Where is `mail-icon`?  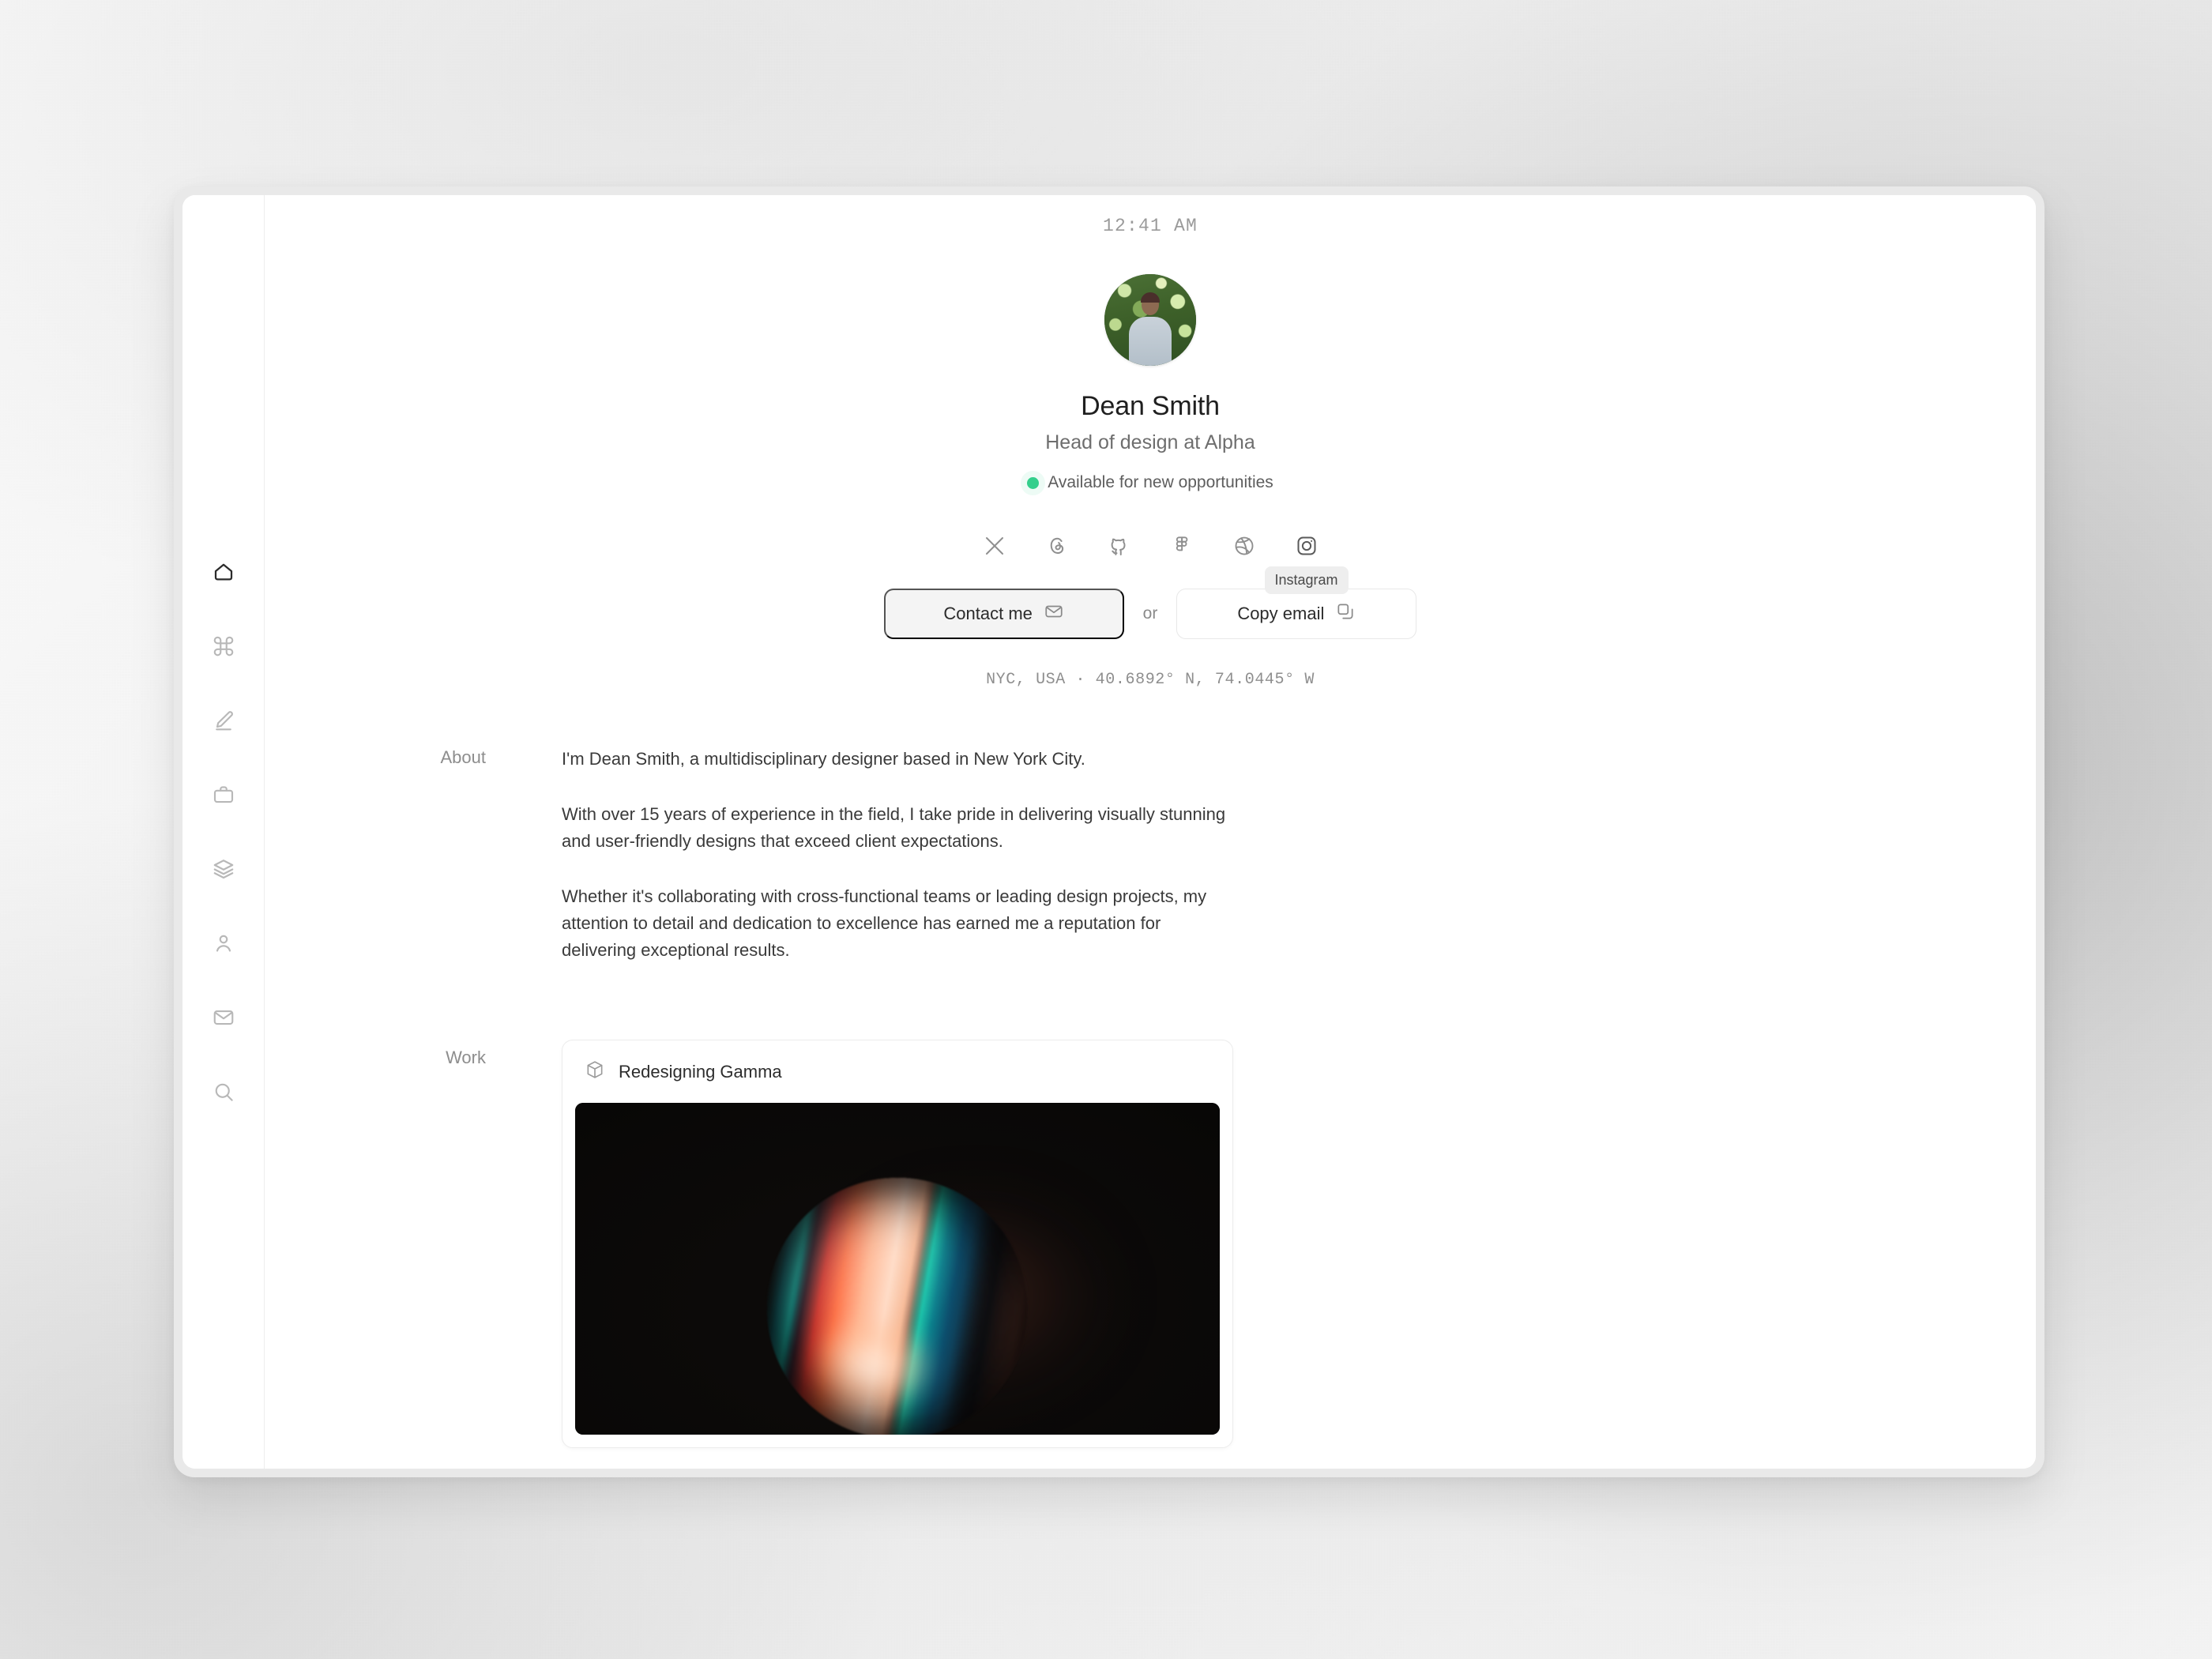
mail-icon is located at coordinates (223, 1018).